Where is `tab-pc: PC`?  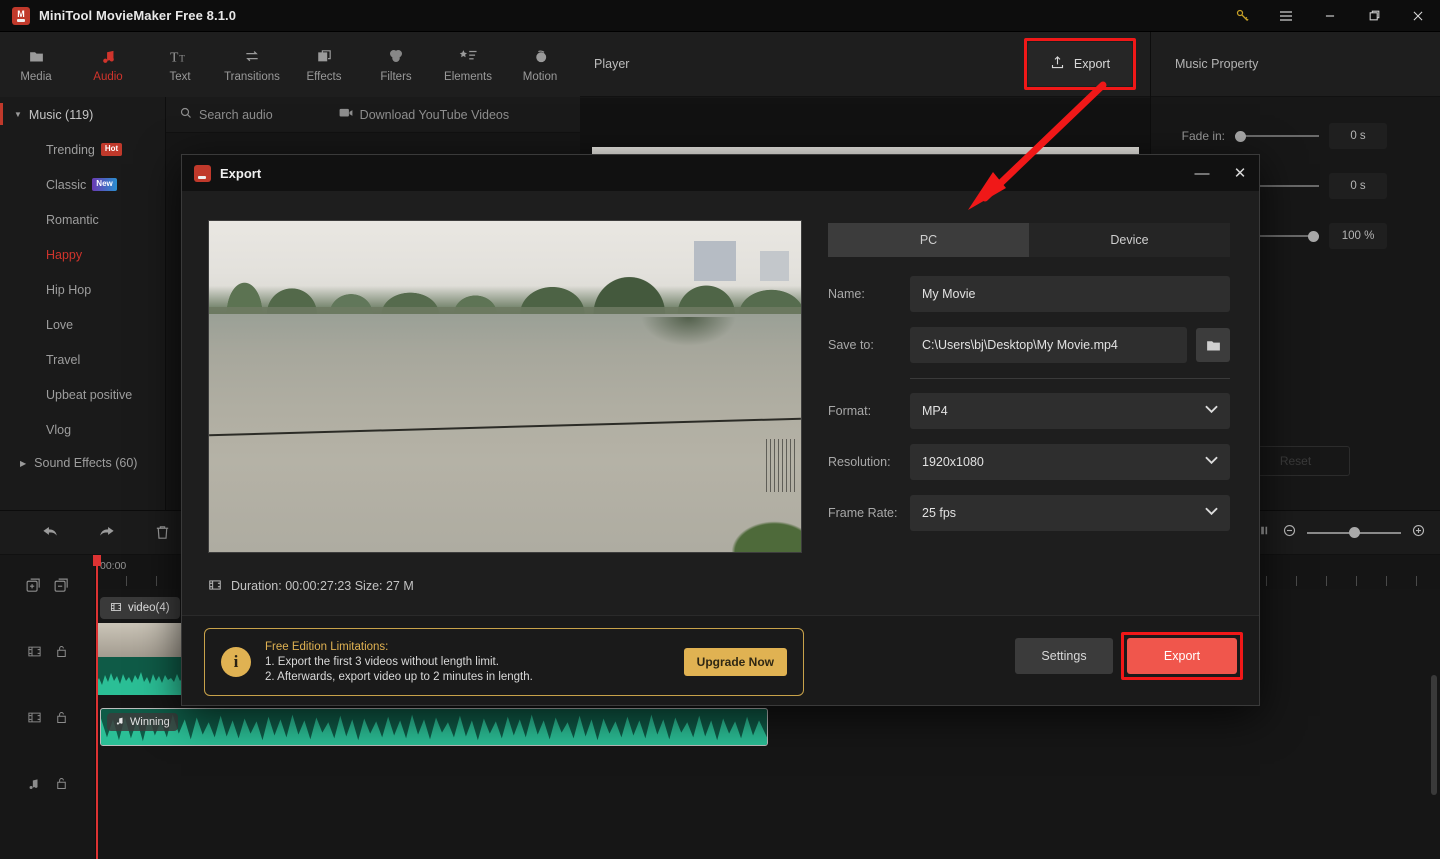
tab-pc: PC is located at coordinates (928, 240).